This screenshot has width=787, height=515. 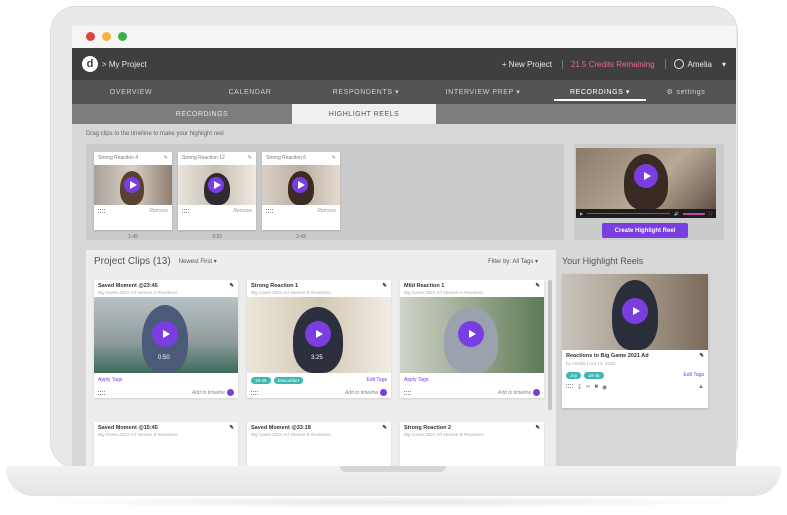 I want to click on card-title: Saved Moment @15:45, so click(x=128, y=428).